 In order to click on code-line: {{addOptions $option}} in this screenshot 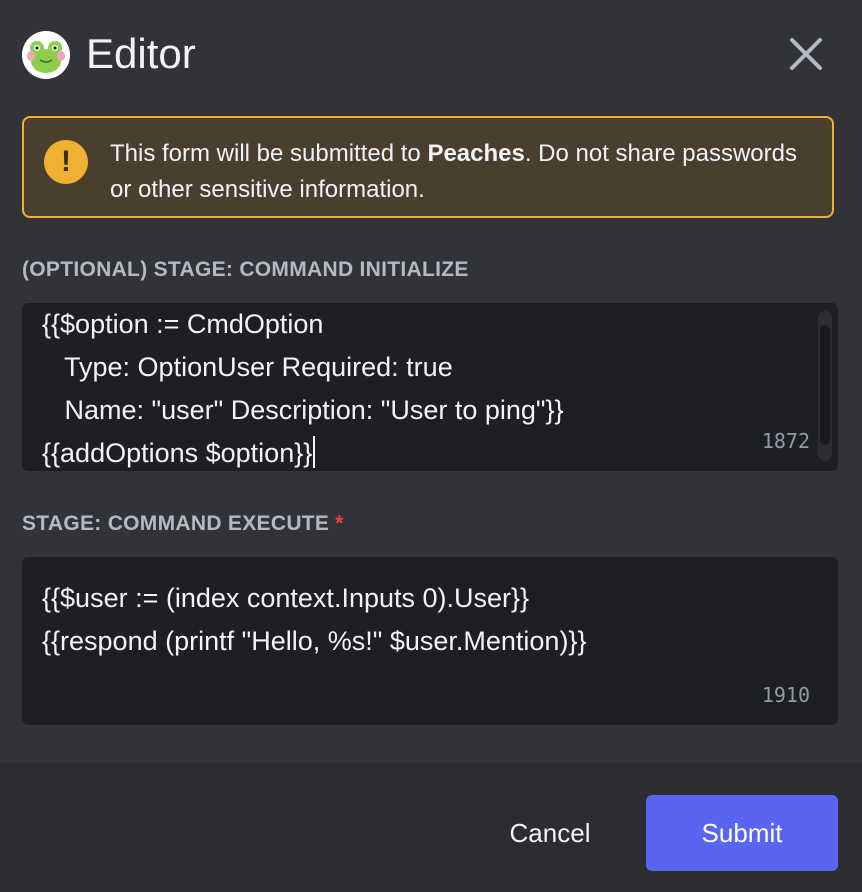, I will do `click(177, 453)`.